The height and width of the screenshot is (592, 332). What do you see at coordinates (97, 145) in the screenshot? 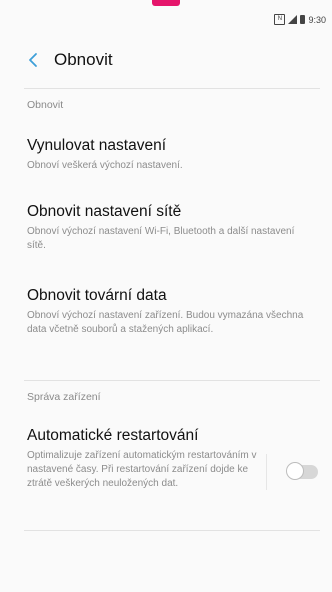
I see `item-title: Vynulovat nastavení` at bounding box center [97, 145].